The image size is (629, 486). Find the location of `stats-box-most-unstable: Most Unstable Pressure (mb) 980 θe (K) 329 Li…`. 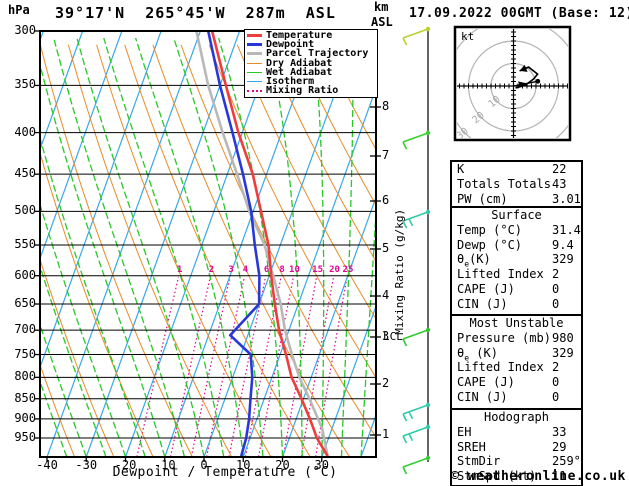

stats-box-most-unstable: Most Unstable Pressure (mb) 980 θe (K) 329 Li… is located at coordinates (516, 362).